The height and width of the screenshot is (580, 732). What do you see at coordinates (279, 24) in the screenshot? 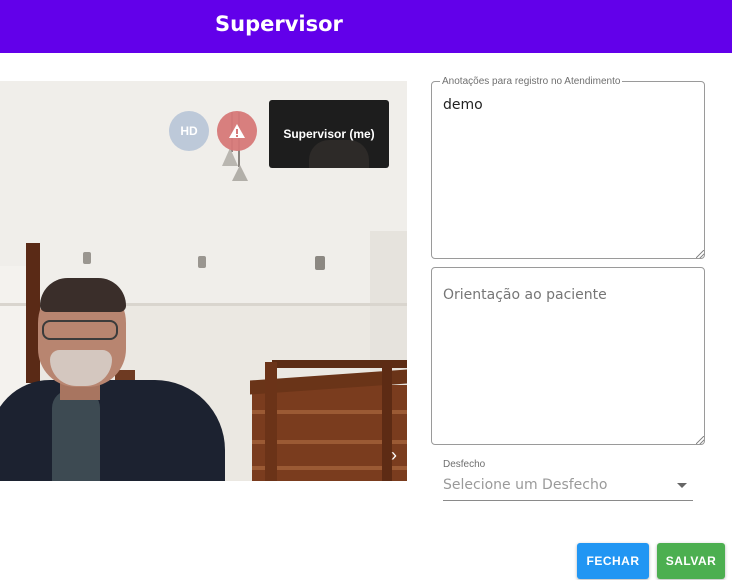
I see `page-title: Supervisor` at bounding box center [279, 24].